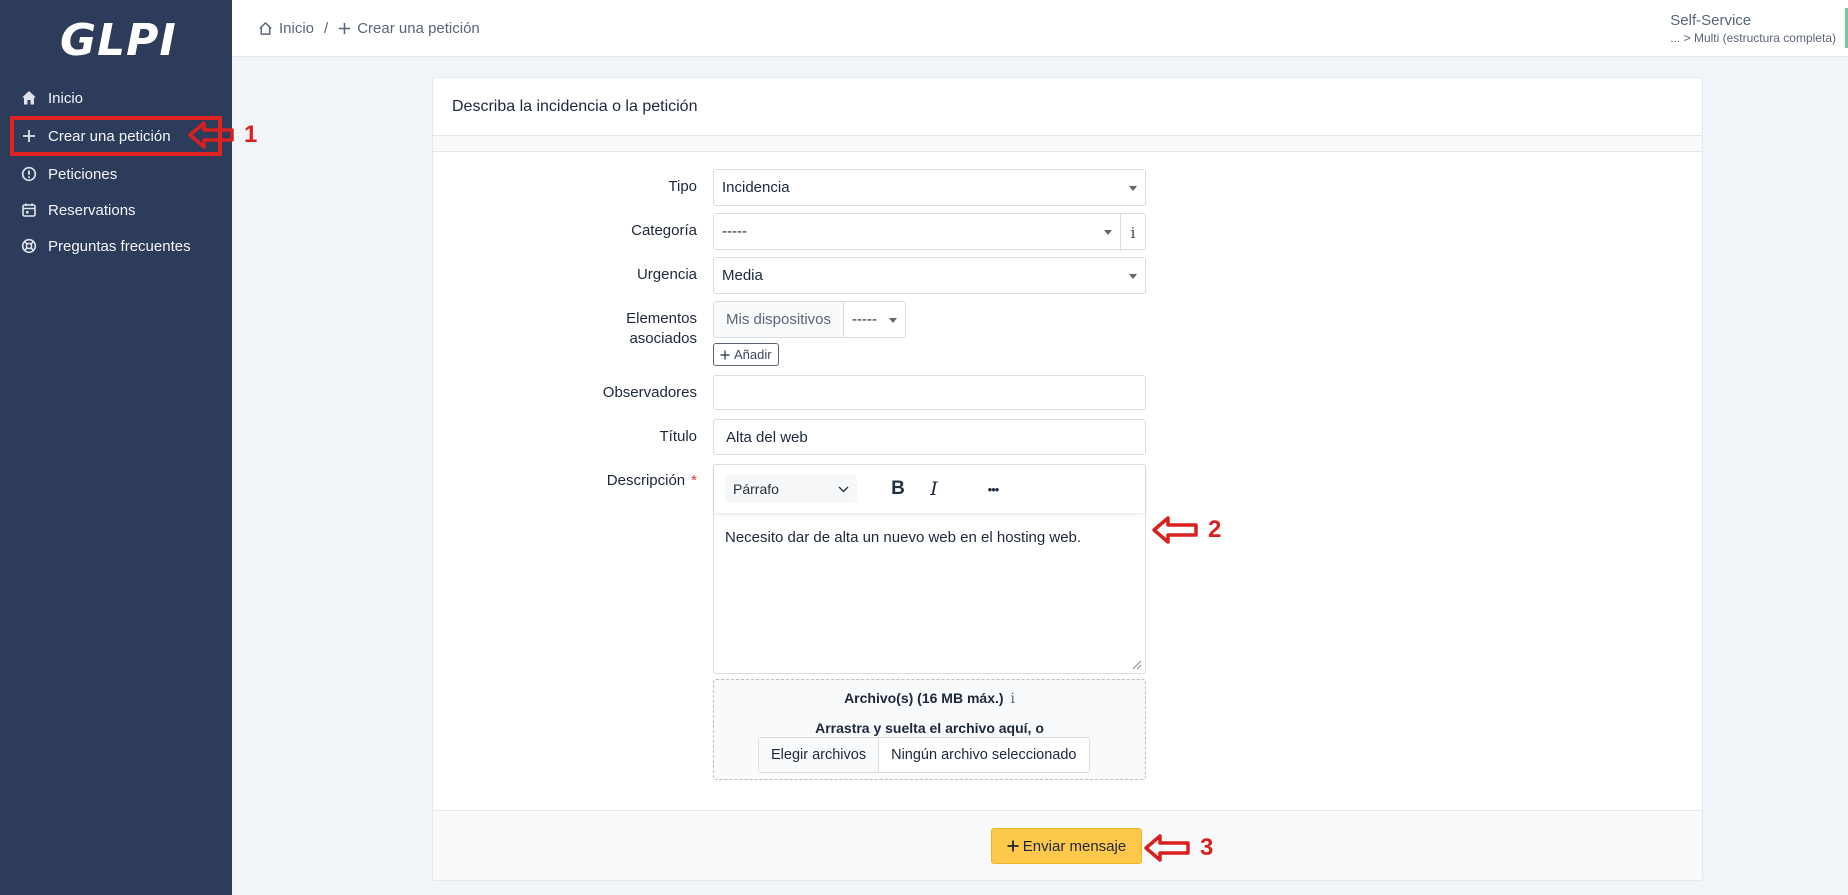 The image size is (1848, 895). What do you see at coordinates (819, 755) in the screenshot?
I see `choose-files-button: Elegir archivos` at bounding box center [819, 755].